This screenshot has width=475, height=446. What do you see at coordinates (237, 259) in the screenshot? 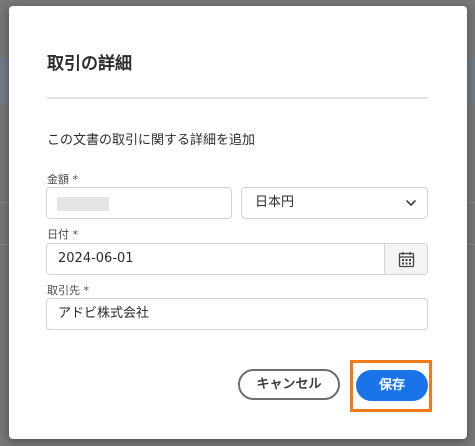
I see `date-field: 2024-06-01` at bounding box center [237, 259].